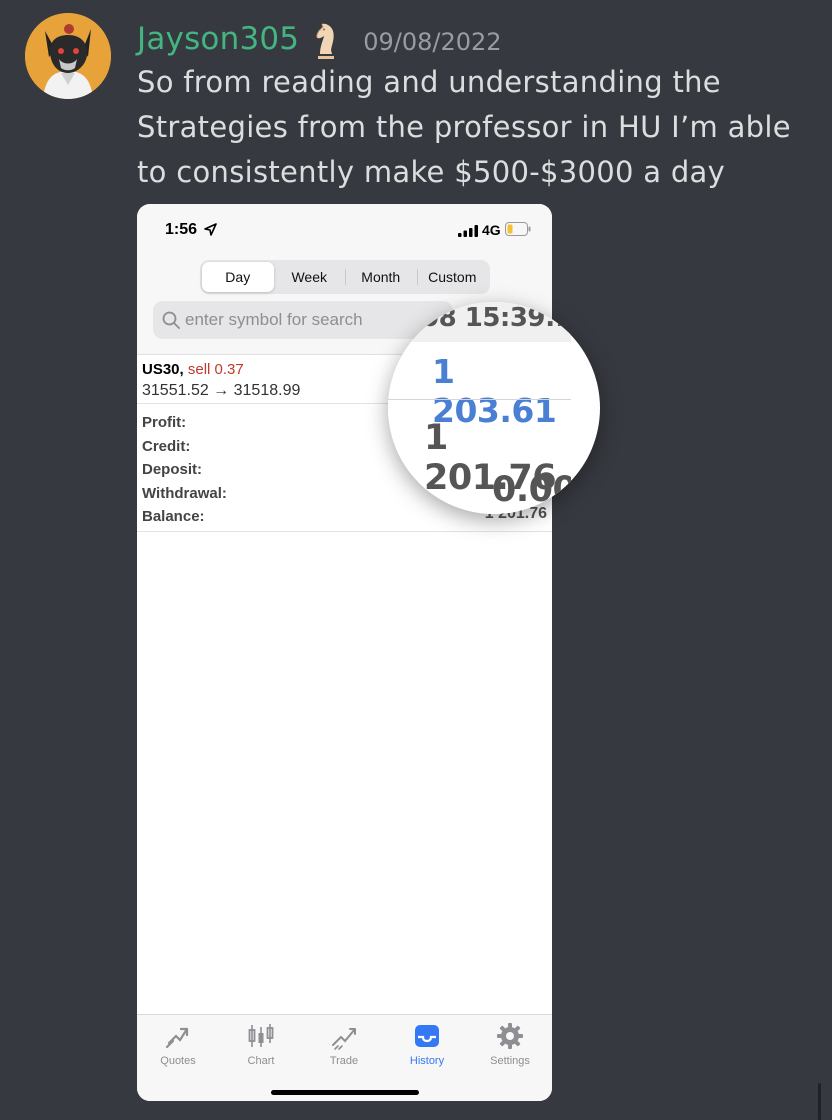 This screenshot has width=832, height=1120. Describe the element at coordinates (518, 229) in the screenshot. I see `battery-icon` at that location.